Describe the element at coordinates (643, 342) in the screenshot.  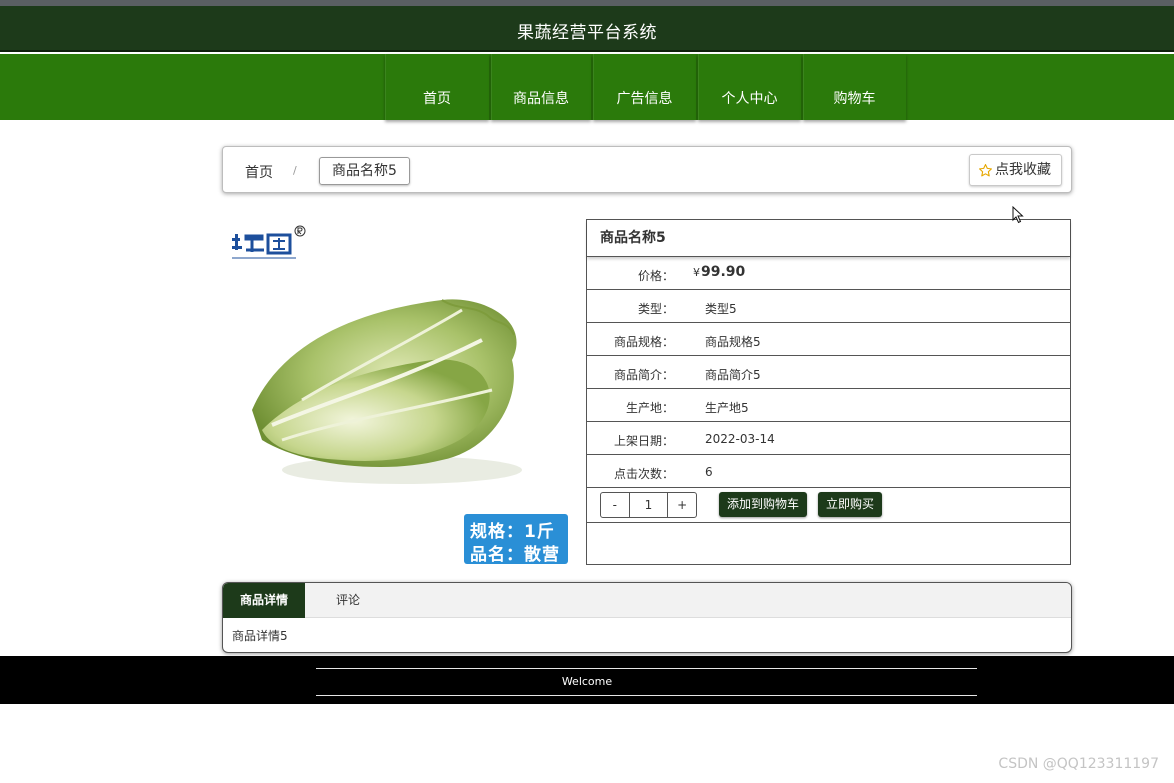
I see `spec-label: 商品规格：` at that location.